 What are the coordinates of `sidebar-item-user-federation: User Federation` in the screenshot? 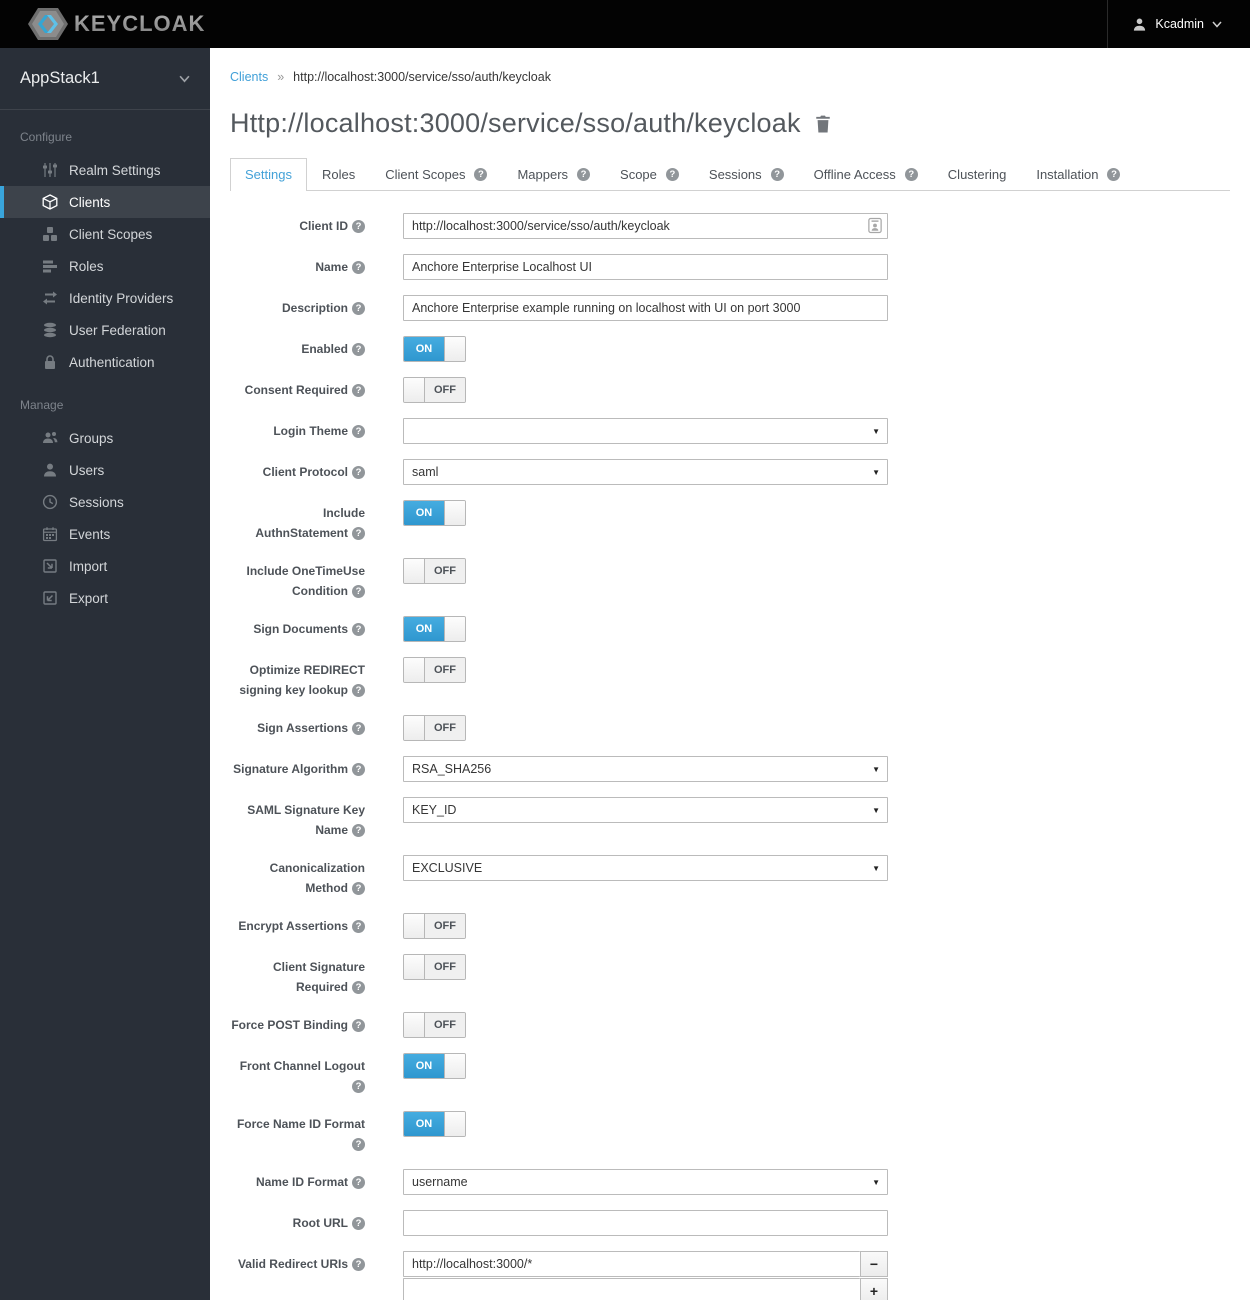 It's located at (105, 330).